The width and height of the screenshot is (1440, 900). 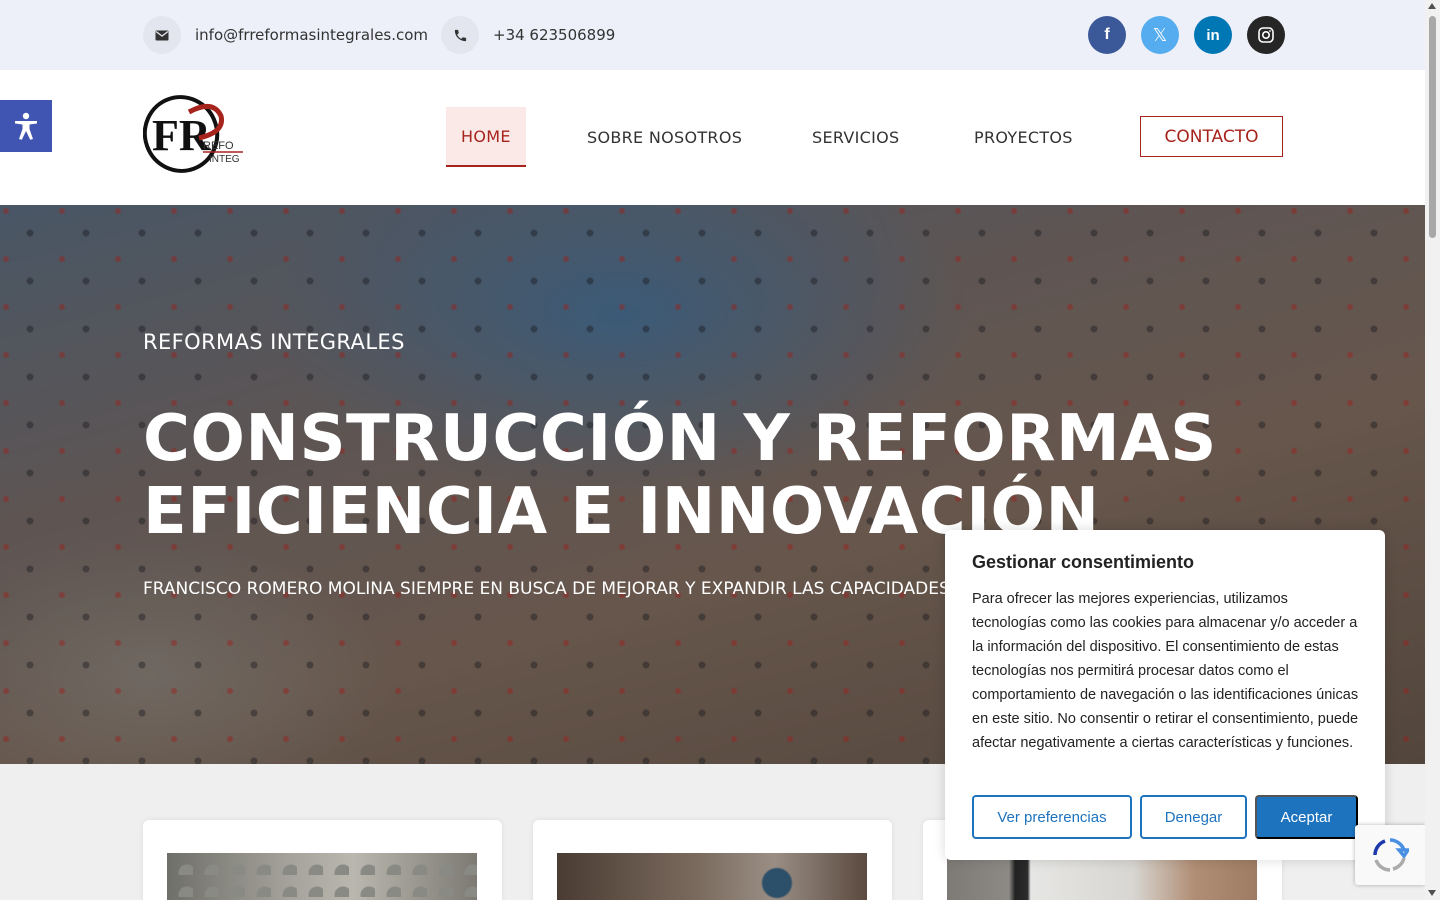 What do you see at coordinates (1052, 817) in the screenshot?
I see `cookie-preferences-button: Ver preferencias` at bounding box center [1052, 817].